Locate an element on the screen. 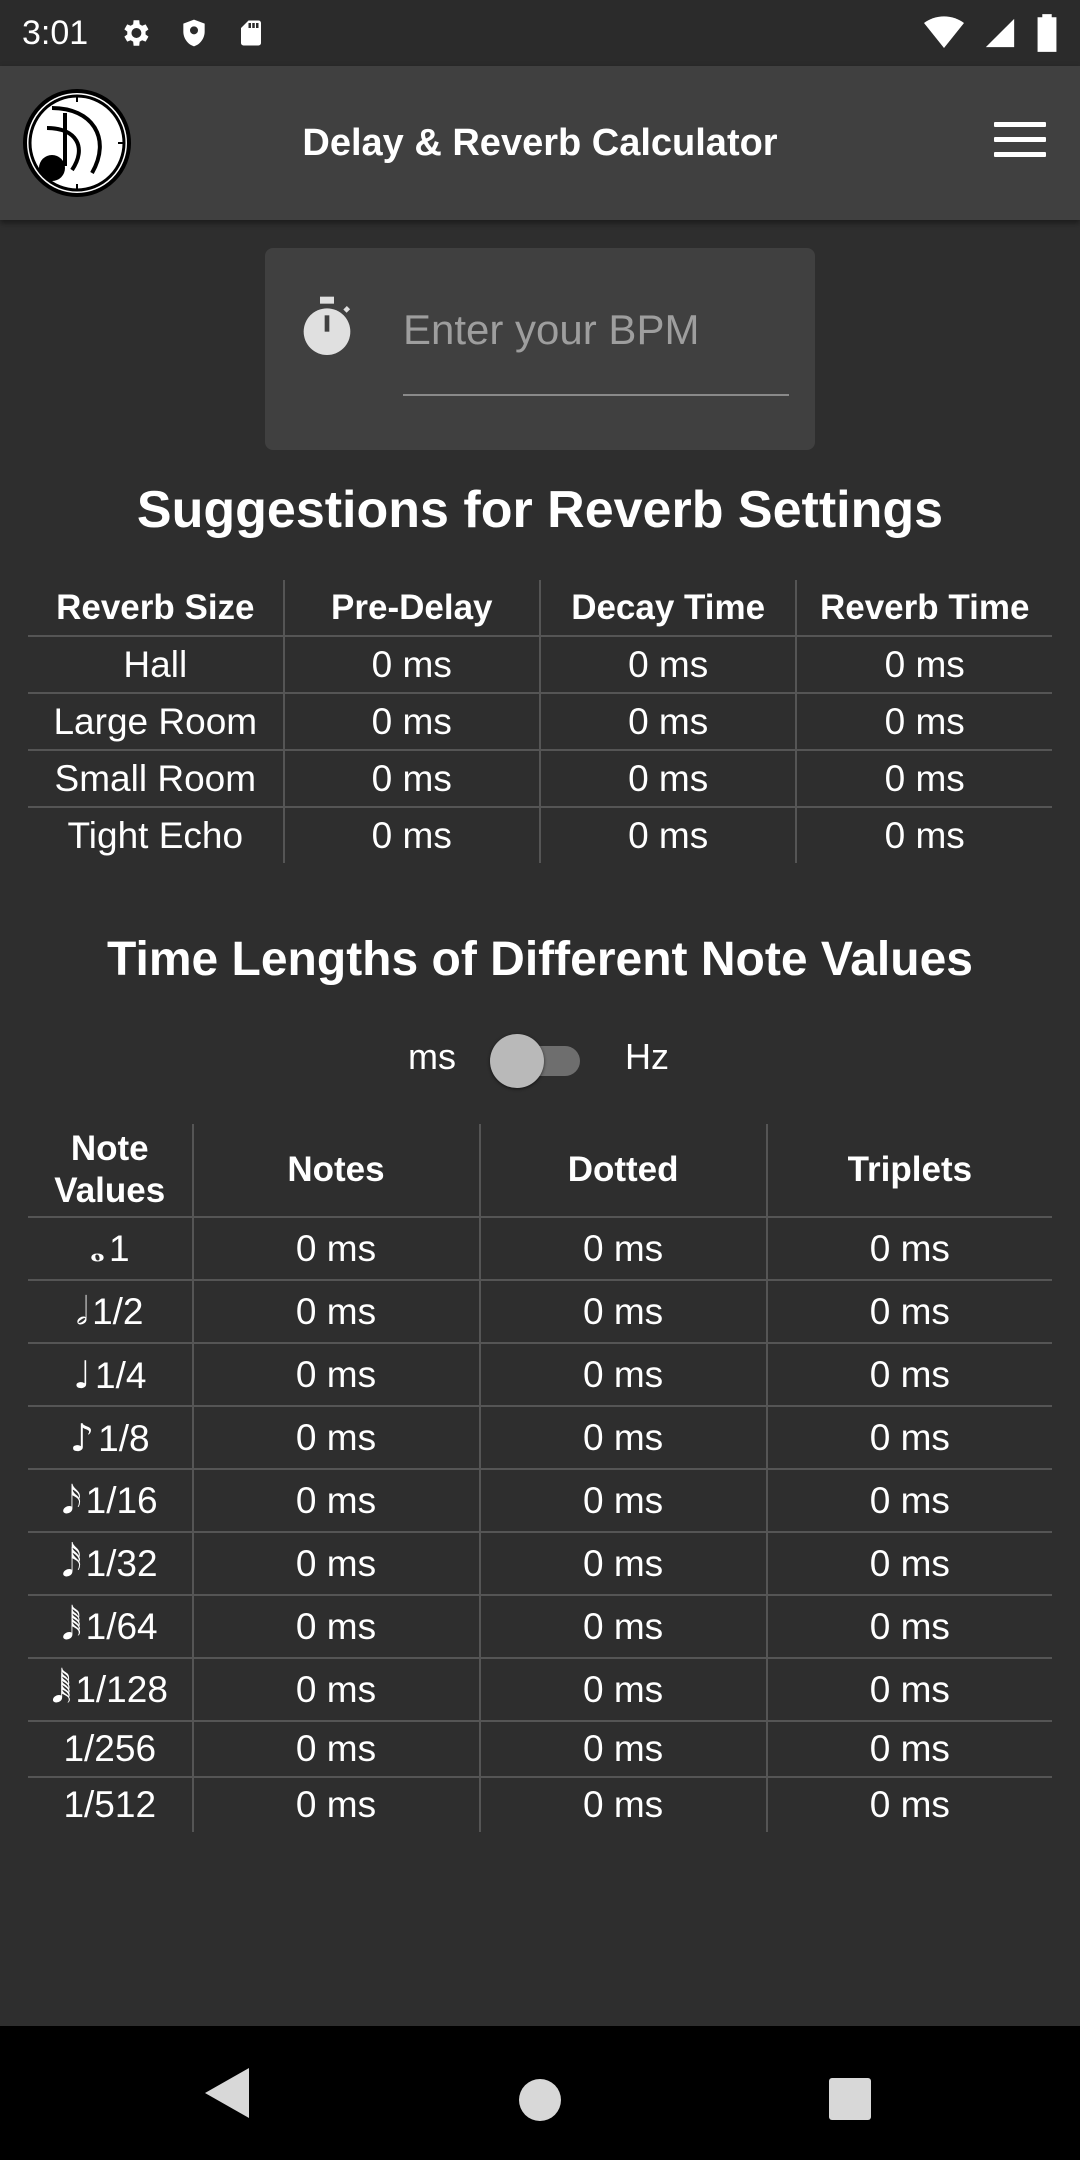 The width and height of the screenshot is (1080, 2160). notes-header-row: Note Values Notes Dotted Triplets is located at coordinates (540, 1171).